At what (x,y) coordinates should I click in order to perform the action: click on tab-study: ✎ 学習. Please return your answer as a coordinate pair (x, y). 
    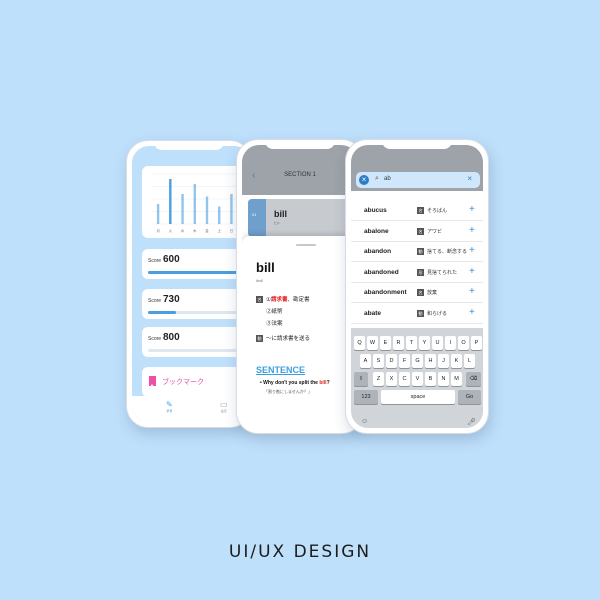
    Looking at the image, I should click on (169, 406).